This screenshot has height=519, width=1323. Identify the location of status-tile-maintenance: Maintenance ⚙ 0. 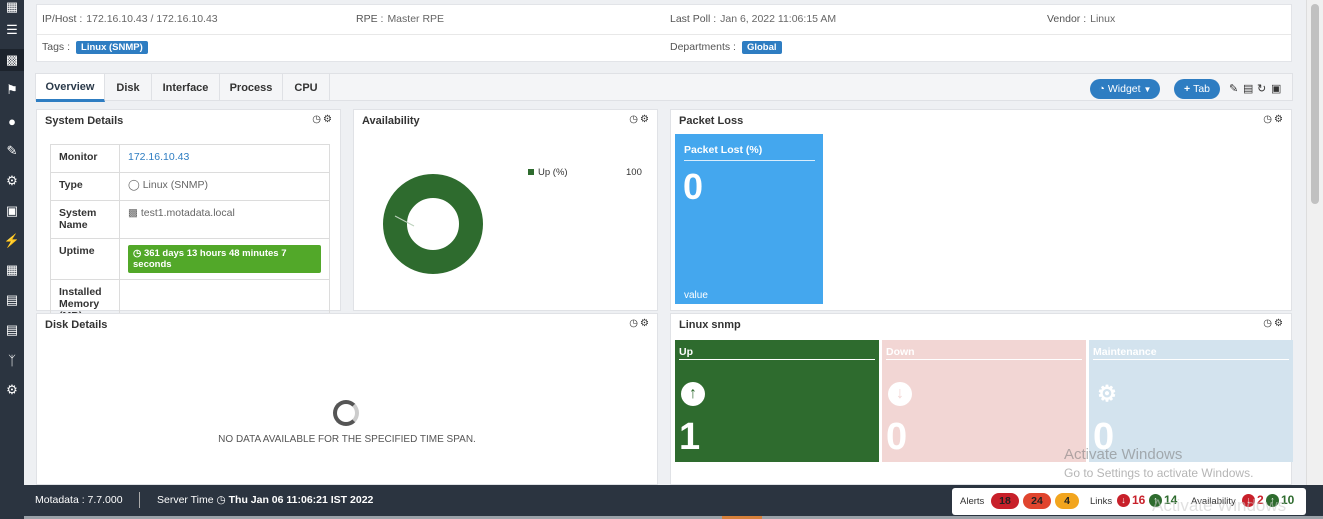
(1191, 401).